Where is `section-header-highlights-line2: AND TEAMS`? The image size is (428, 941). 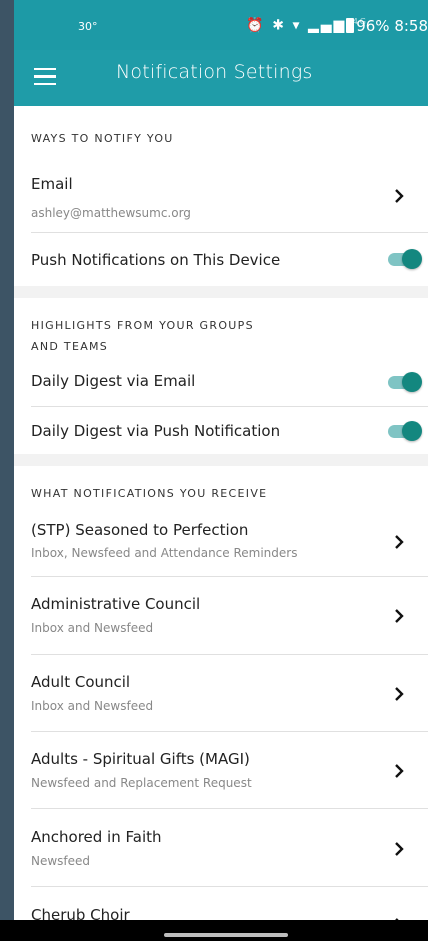 section-header-highlights-line2: AND TEAMS is located at coordinates (70, 346).